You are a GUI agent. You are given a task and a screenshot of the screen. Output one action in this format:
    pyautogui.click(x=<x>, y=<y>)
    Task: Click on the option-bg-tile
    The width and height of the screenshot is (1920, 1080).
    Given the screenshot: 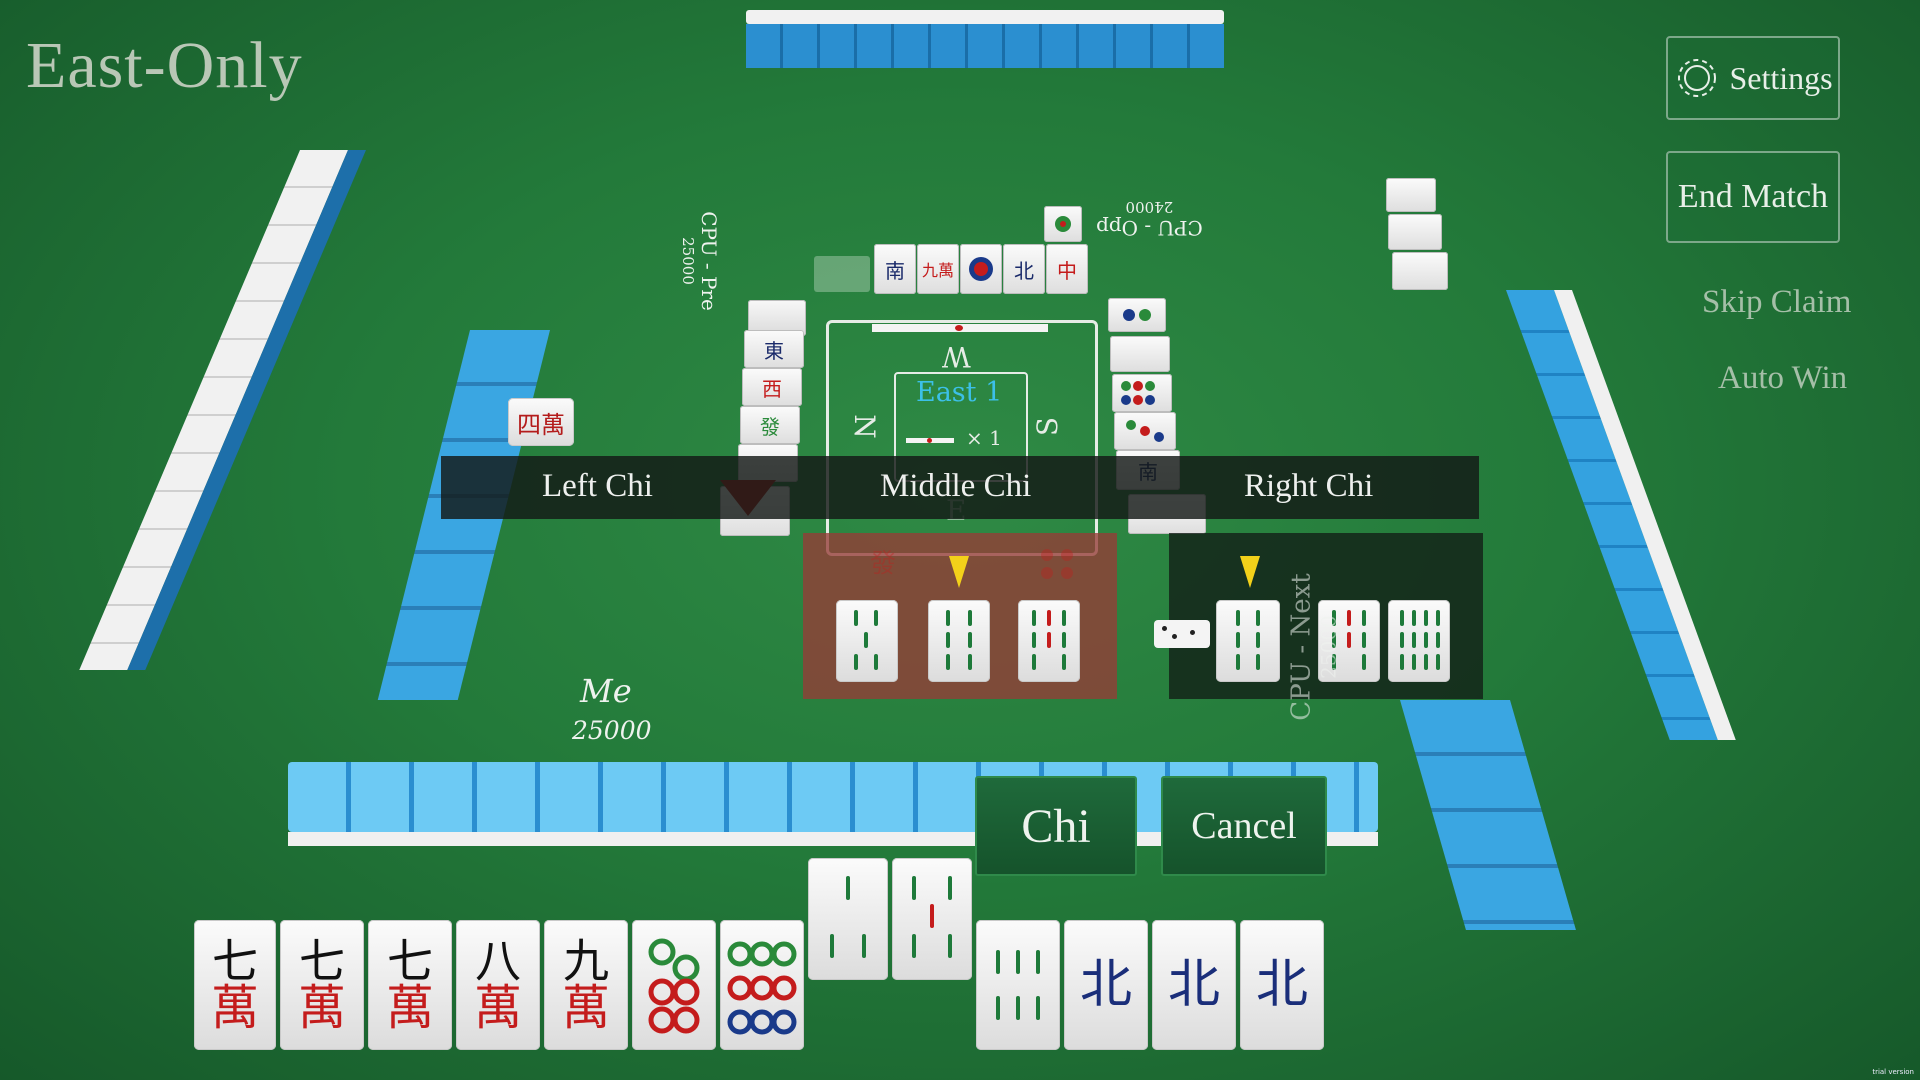 What is the action you would take?
    pyautogui.click(x=1063, y=565)
    